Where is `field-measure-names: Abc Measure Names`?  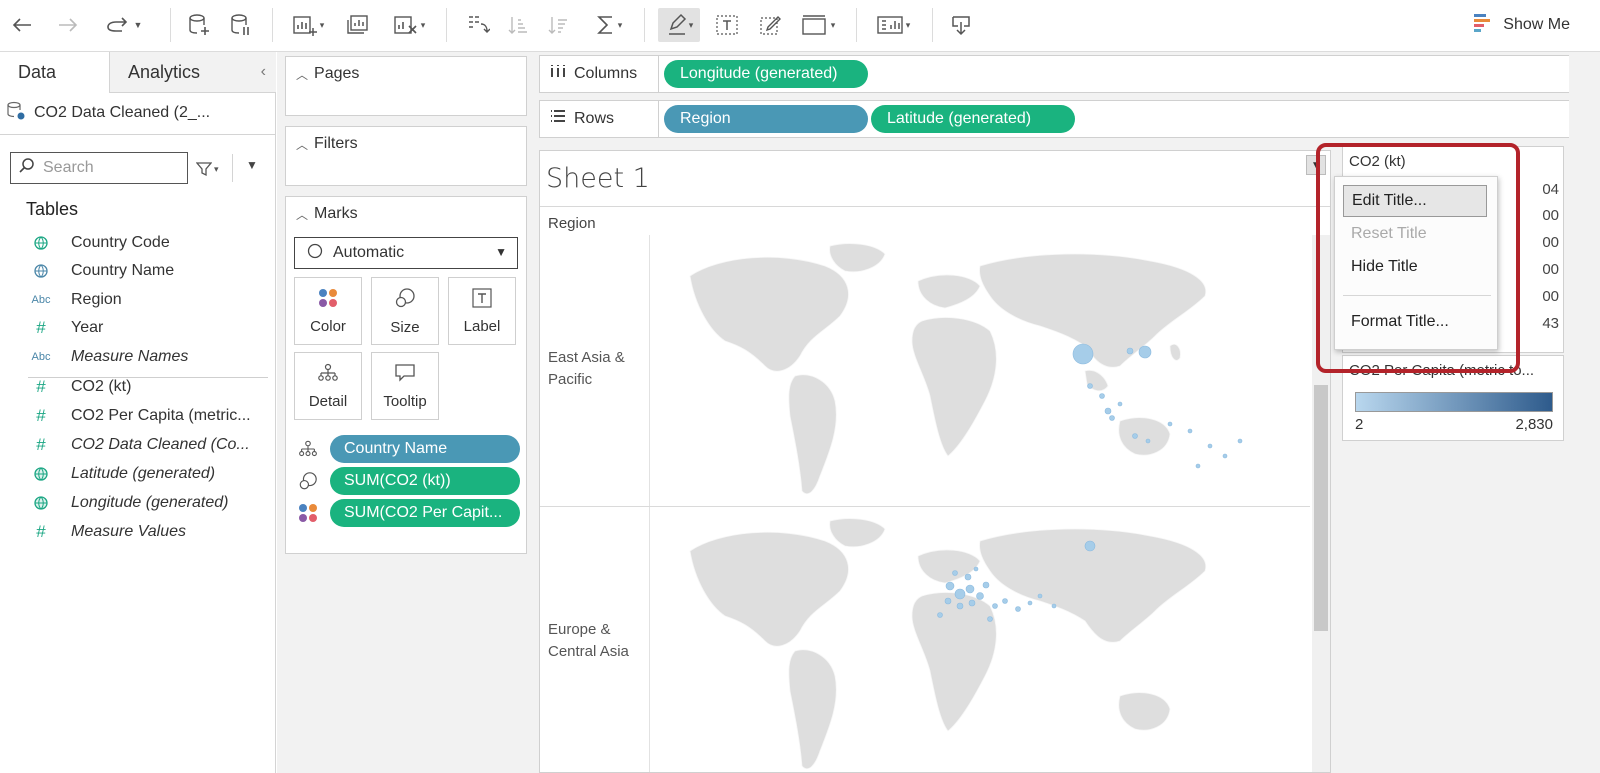 field-measure-names: Abc Measure Names is located at coordinates (135, 357).